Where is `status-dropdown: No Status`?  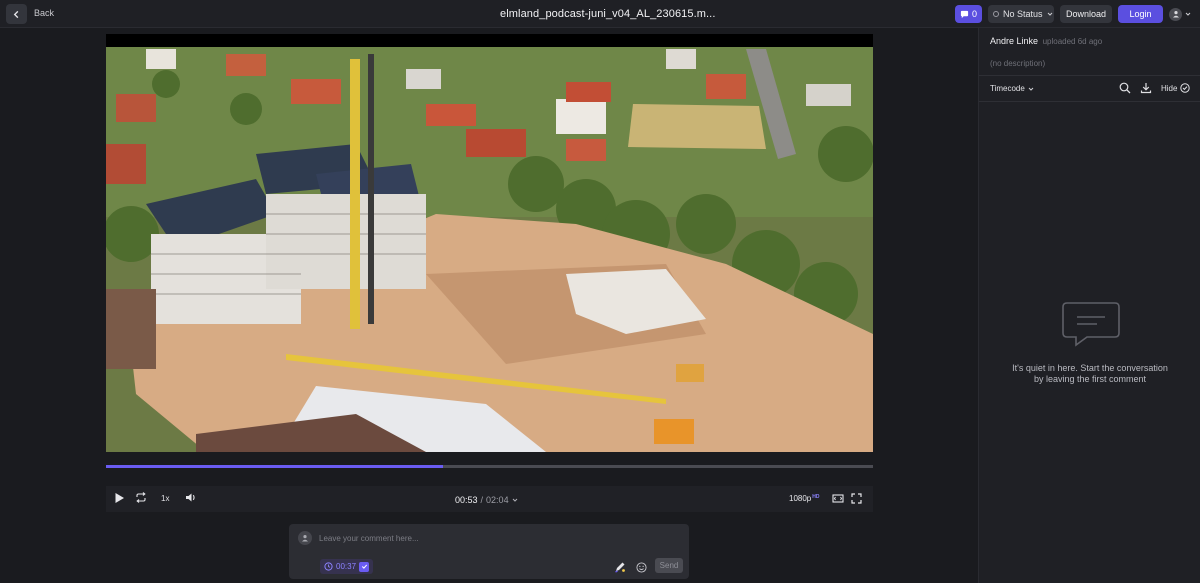
status-dropdown: No Status is located at coordinates (1021, 14).